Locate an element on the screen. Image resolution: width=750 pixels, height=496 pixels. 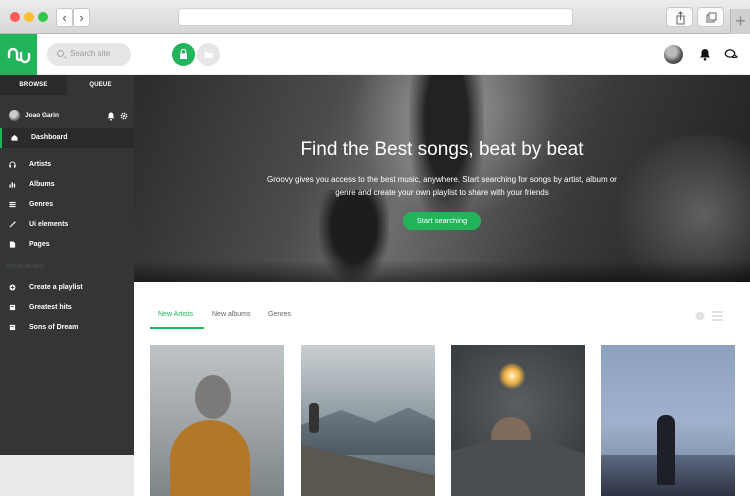
sidebar-item-ui-elements: Ui elements is located at coordinates (67, 225).